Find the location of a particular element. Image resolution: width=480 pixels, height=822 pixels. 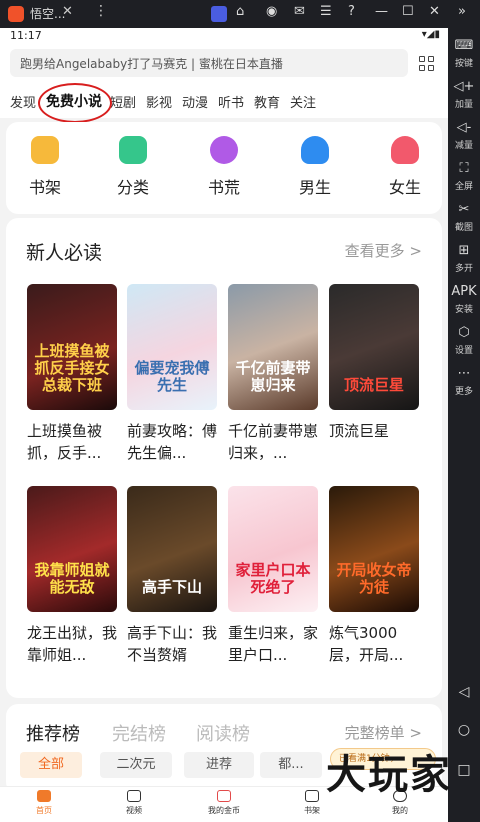

tab-education: 教育 is located at coordinates (267, 101).